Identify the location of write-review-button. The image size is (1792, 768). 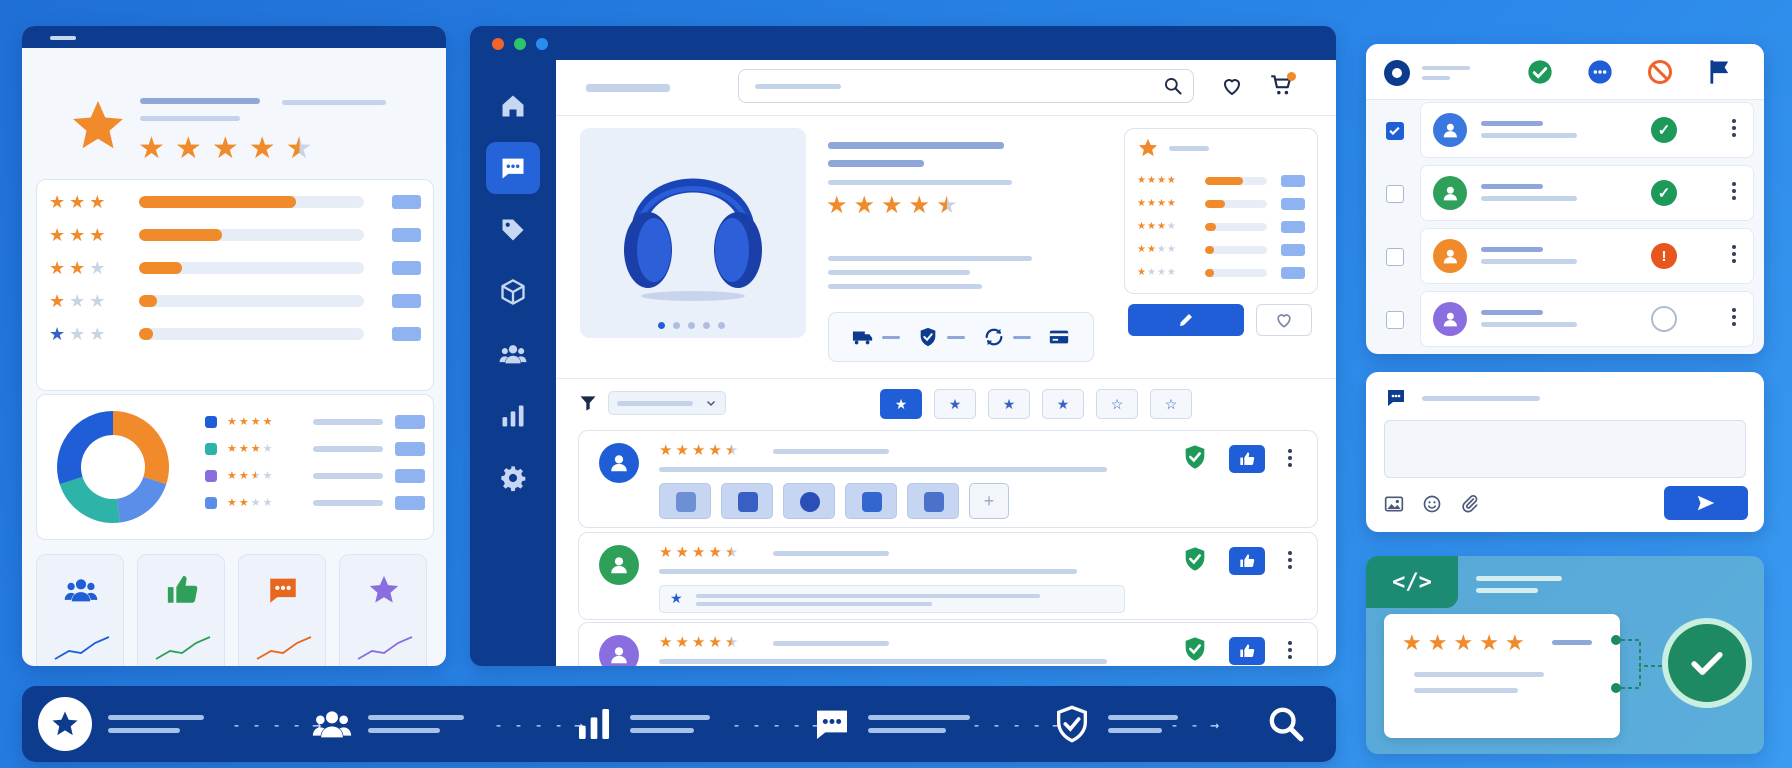
(1186, 320).